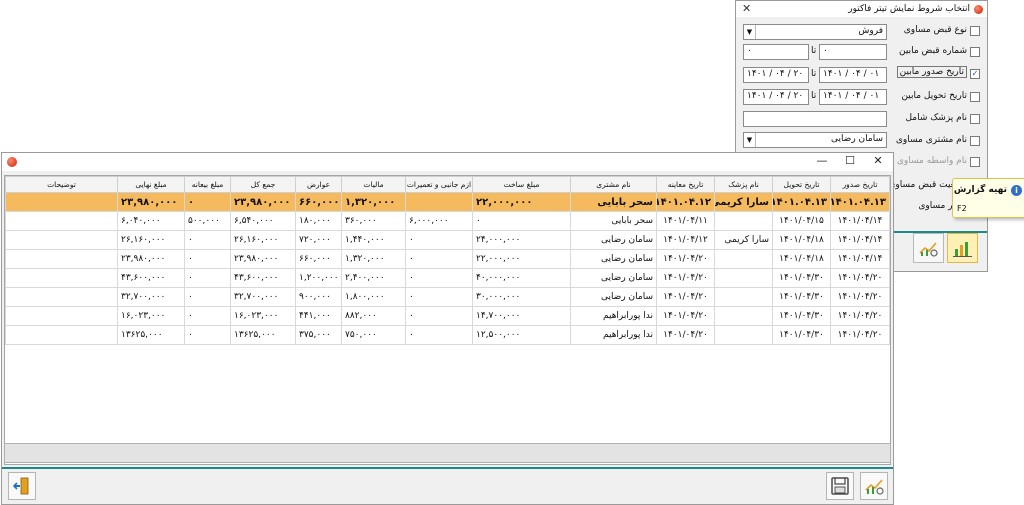 This screenshot has height=505, width=1024. Describe the element at coordinates (822, 160) in the screenshot. I see `minimize-button: —` at that location.